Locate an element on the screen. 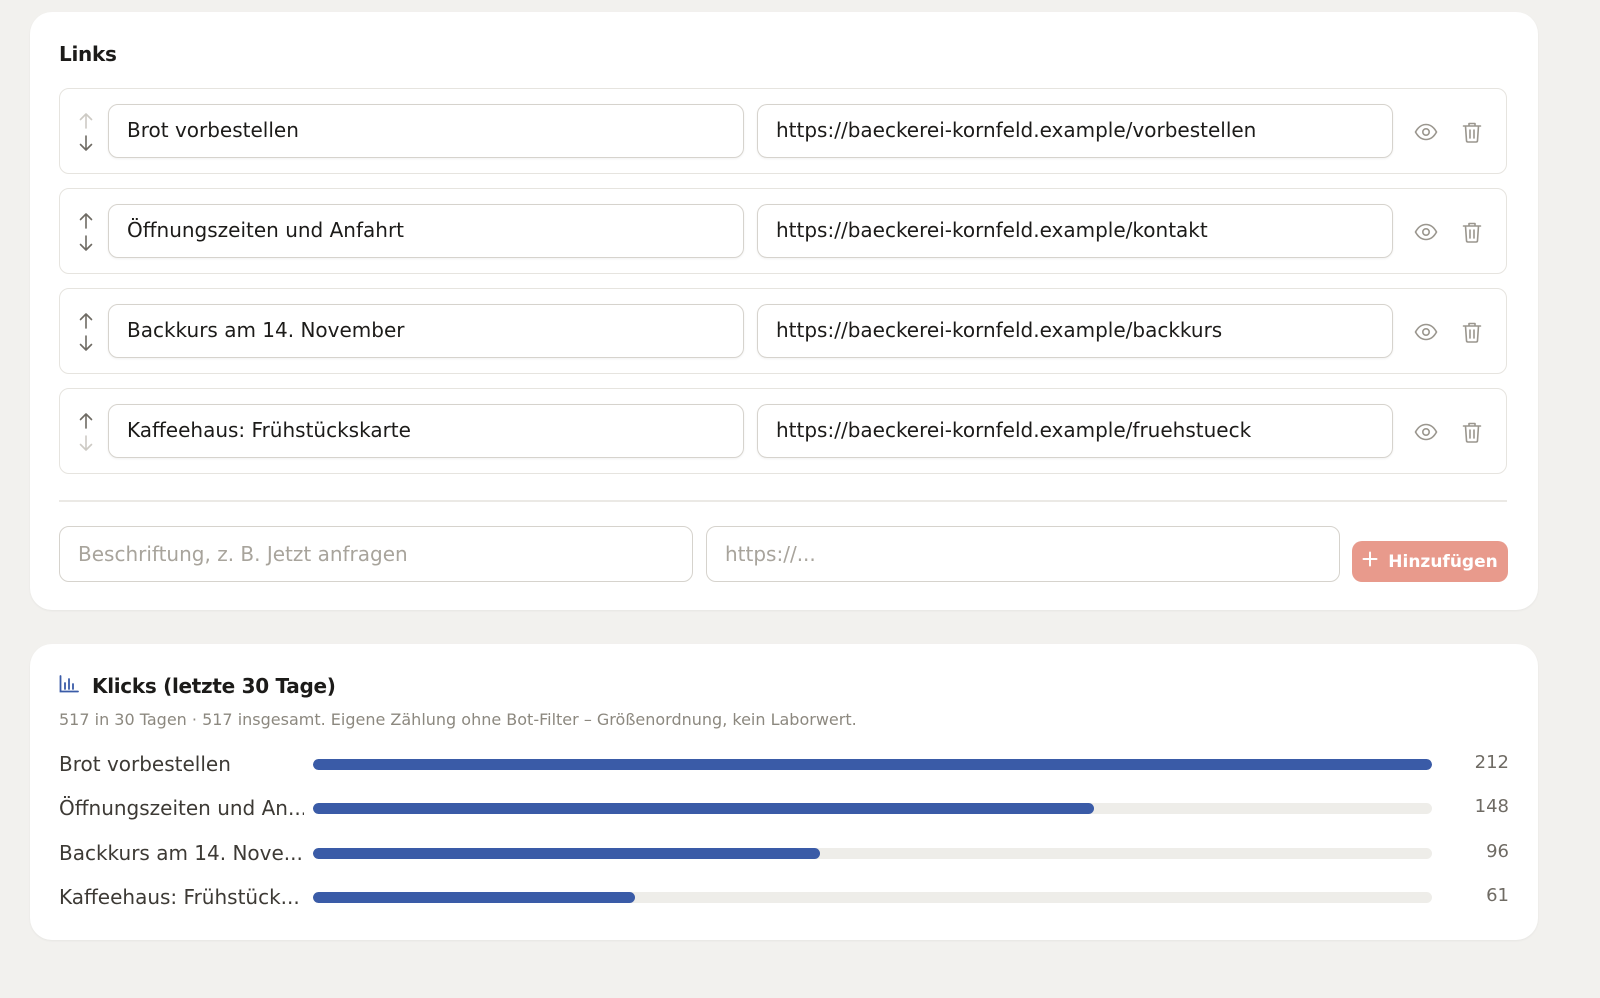  link-label-input: Kaffeehaus: Frühstückskarte is located at coordinates (426, 431).